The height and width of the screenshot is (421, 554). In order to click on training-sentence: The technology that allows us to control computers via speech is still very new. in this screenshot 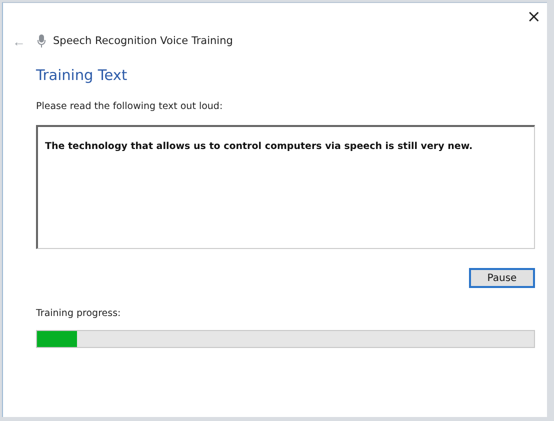, I will do `click(259, 146)`.